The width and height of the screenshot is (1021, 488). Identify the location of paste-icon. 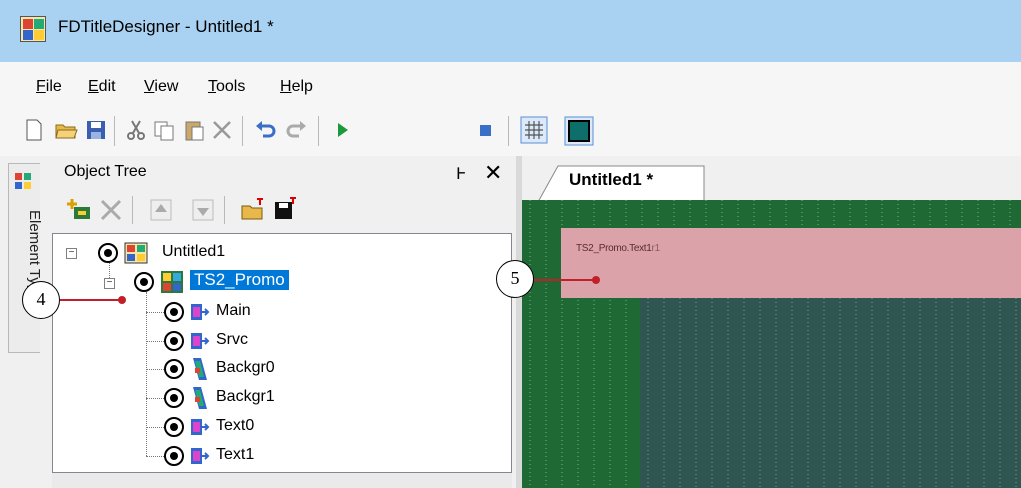
(194, 130).